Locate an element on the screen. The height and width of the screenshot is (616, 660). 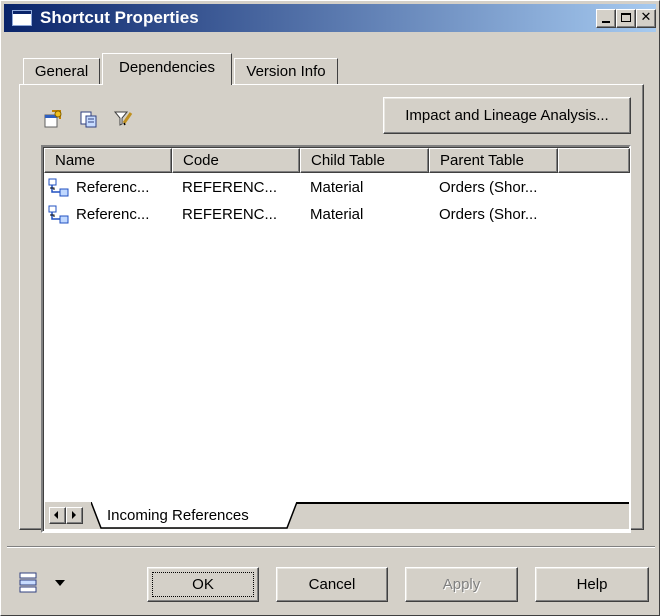
list-header: Name Code Child Table Parent Table is located at coordinates (337, 160).